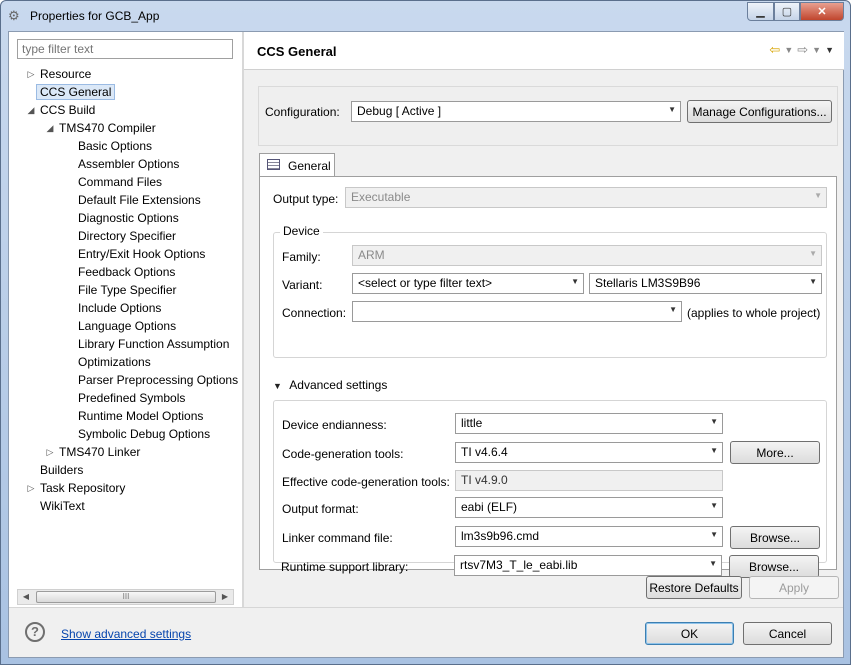  I want to click on tree-item-command-files: Command Files, so click(120, 182).